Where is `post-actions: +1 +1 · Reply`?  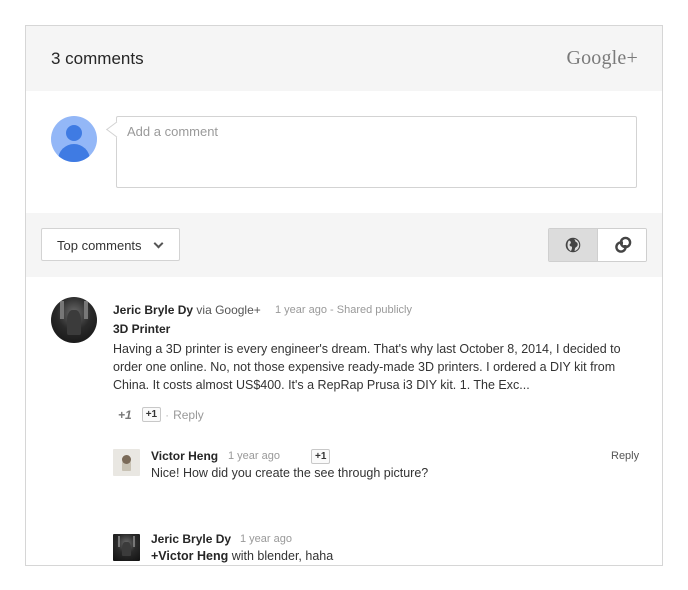
post-actions: +1 +1 · Reply is located at coordinates (161, 414).